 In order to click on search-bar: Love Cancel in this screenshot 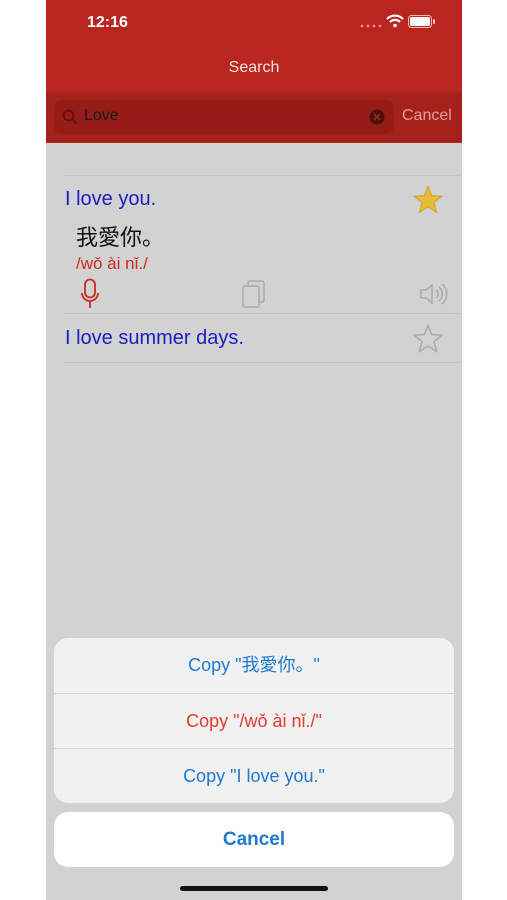, I will do `click(254, 117)`.